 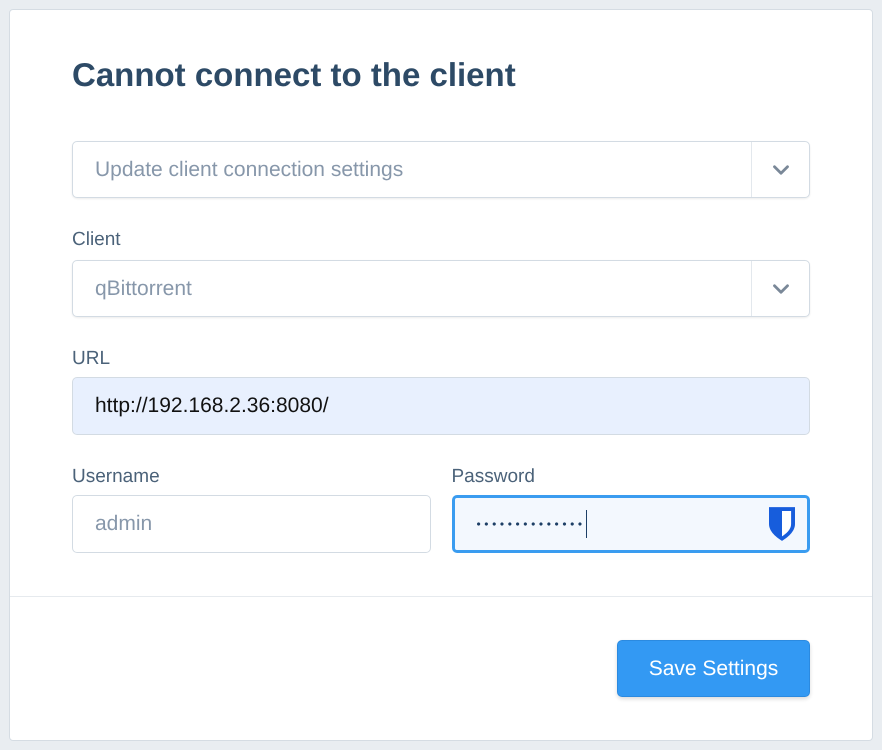 I want to click on input-value: ••••••••••••••, so click(x=531, y=524).